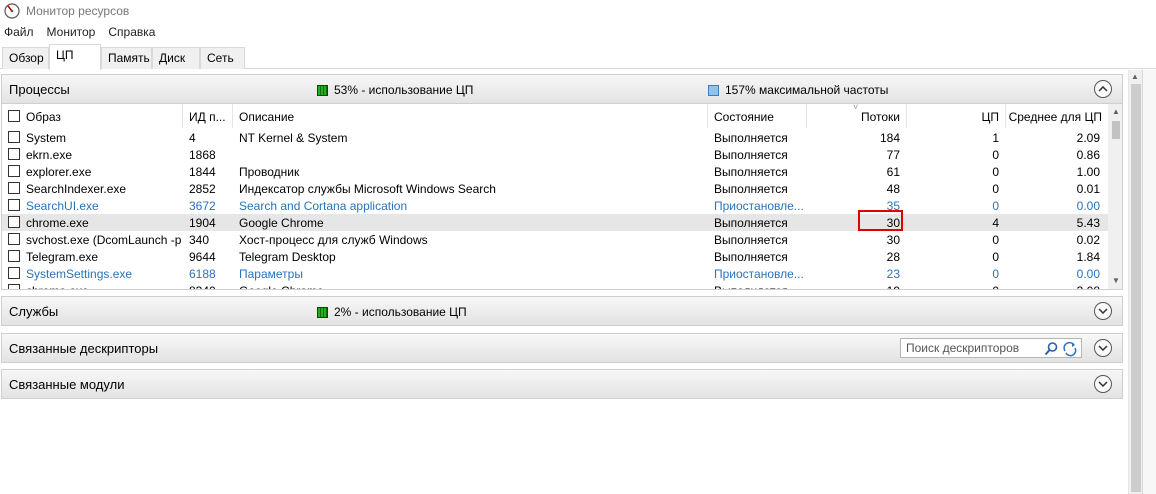 The height and width of the screenshot is (494, 1156). What do you see at coordinates (400, 312) in the screenshot?
I see `services-cpu-usage-text: 2% - использование ЦП` at bounding box center [400, 312].